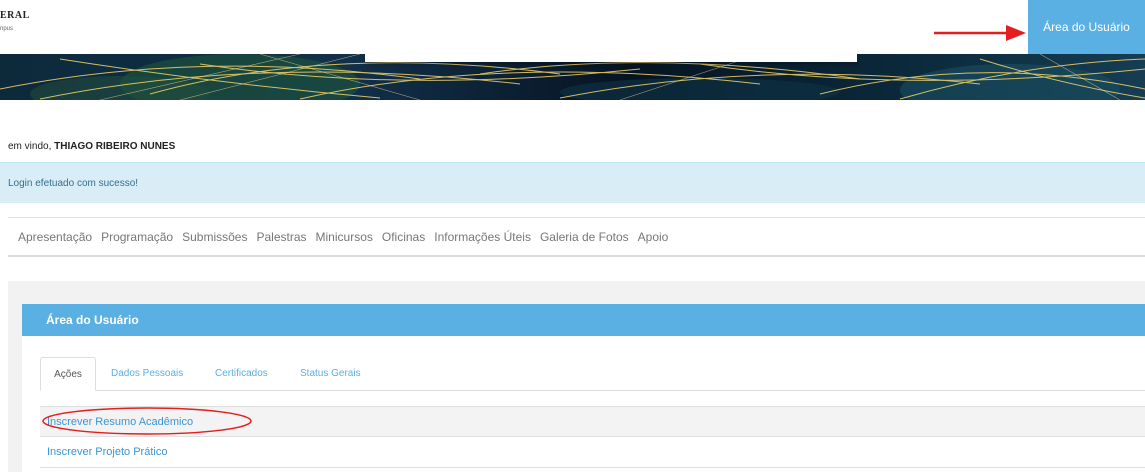  I want to click on user-area-button: Área do Usuário, so click(1086, 27).